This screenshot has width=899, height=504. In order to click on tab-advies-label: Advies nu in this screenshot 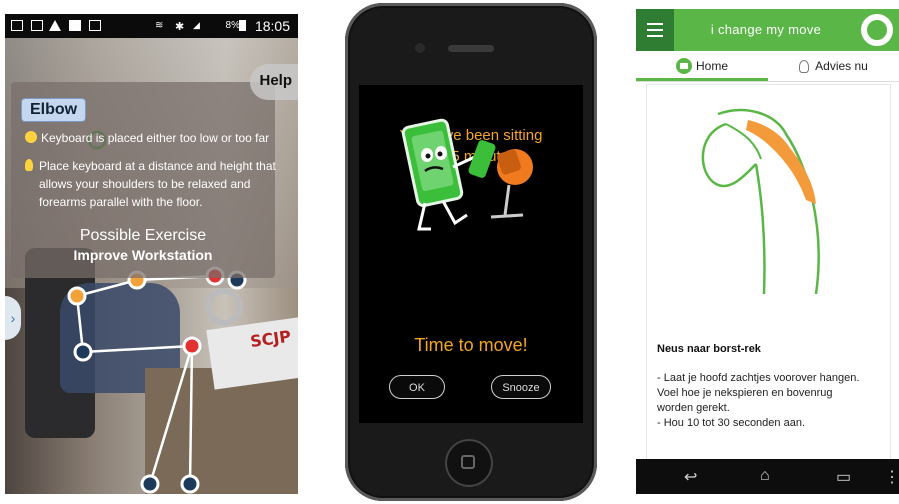, I will do `click(841, 66)`.